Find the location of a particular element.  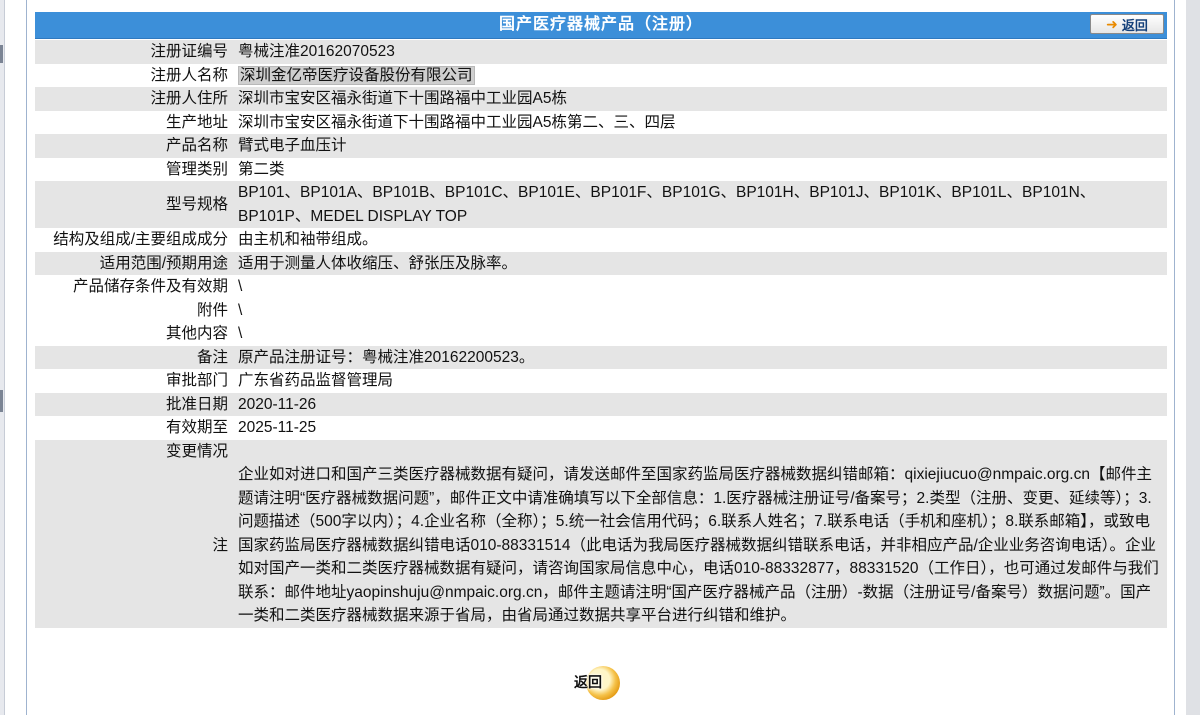

window-right-edge is located at coordinates (1193, 357).